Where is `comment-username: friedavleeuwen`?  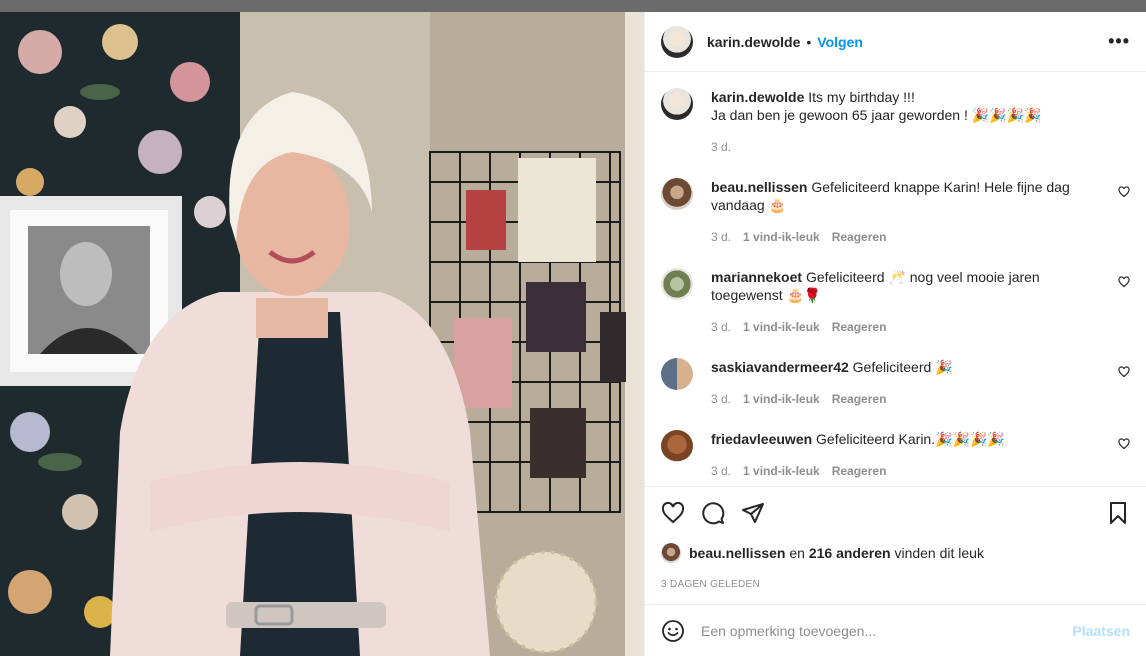 comment-username: friedavleeuwen is located at coordinates (761, 439).